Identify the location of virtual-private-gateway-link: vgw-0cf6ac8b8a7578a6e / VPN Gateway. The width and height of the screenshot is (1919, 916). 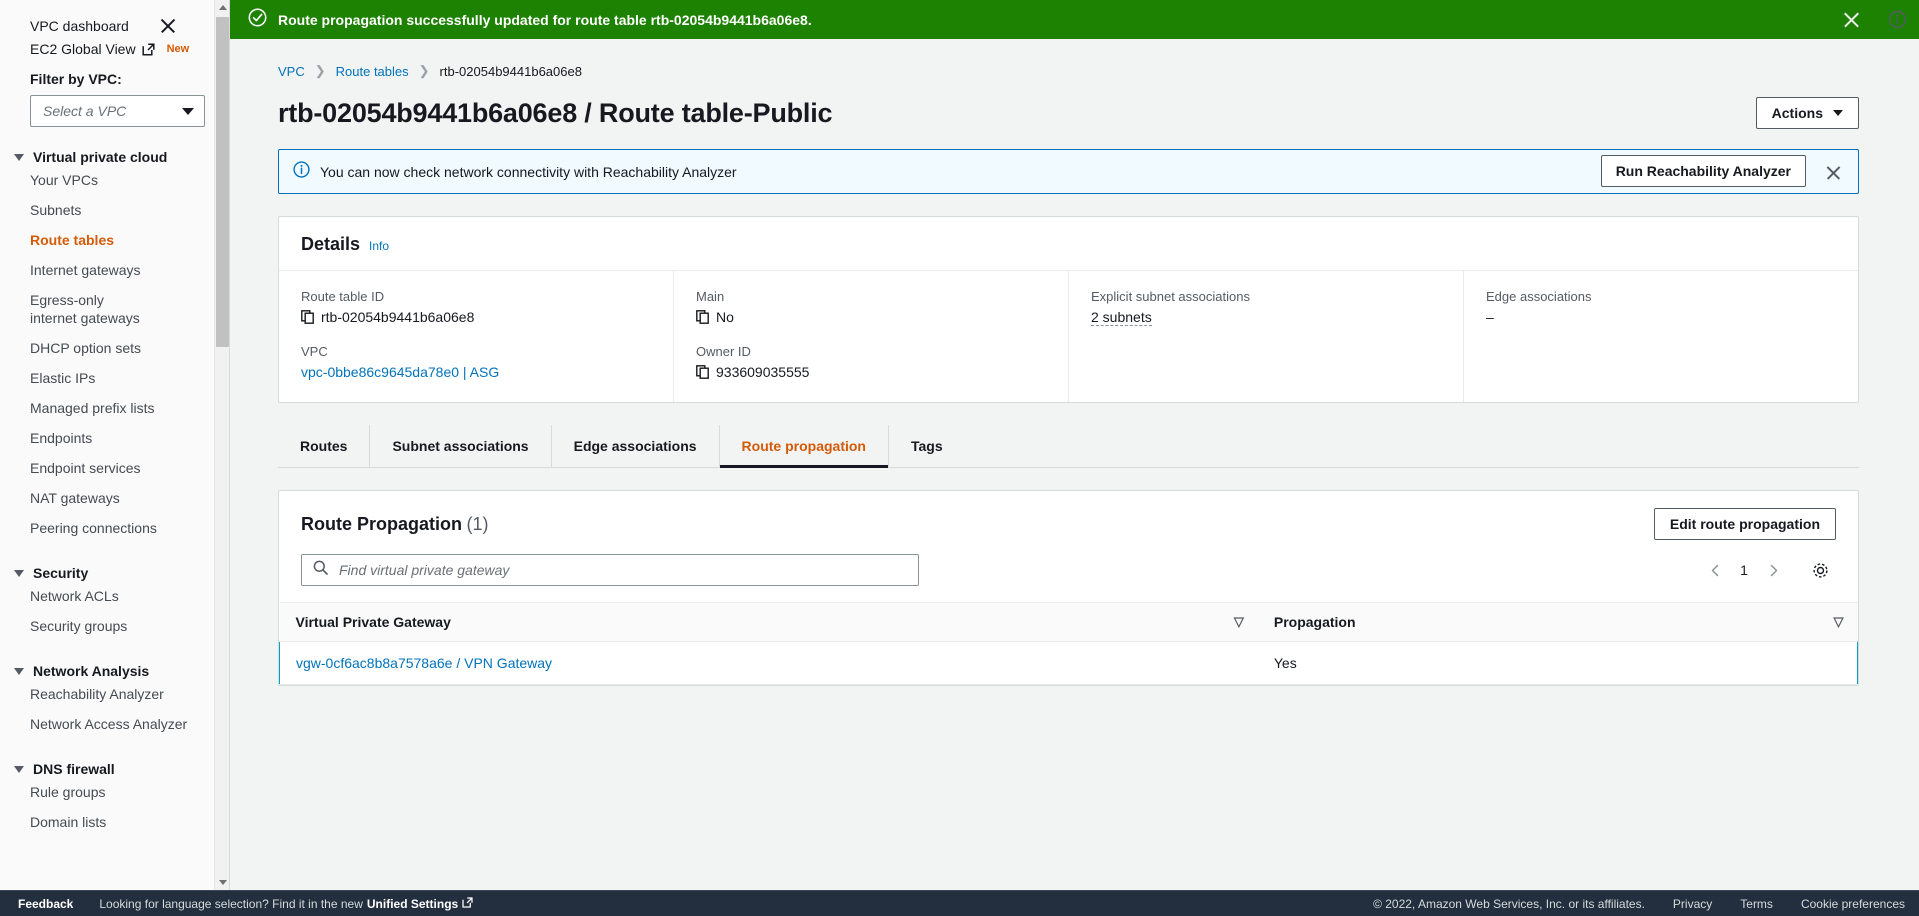
(424, 663).